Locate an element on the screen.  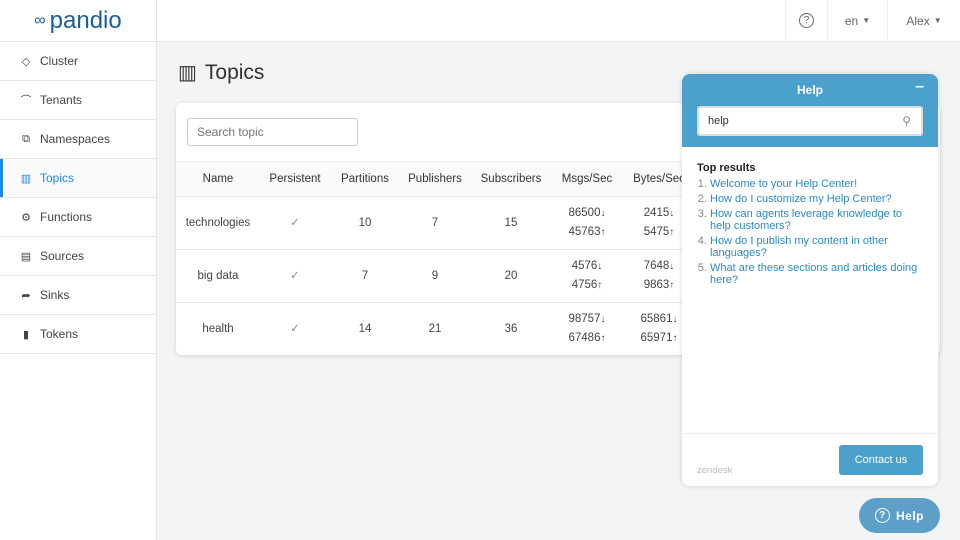
topic-name: technologies is located at coordinates (218, 223).